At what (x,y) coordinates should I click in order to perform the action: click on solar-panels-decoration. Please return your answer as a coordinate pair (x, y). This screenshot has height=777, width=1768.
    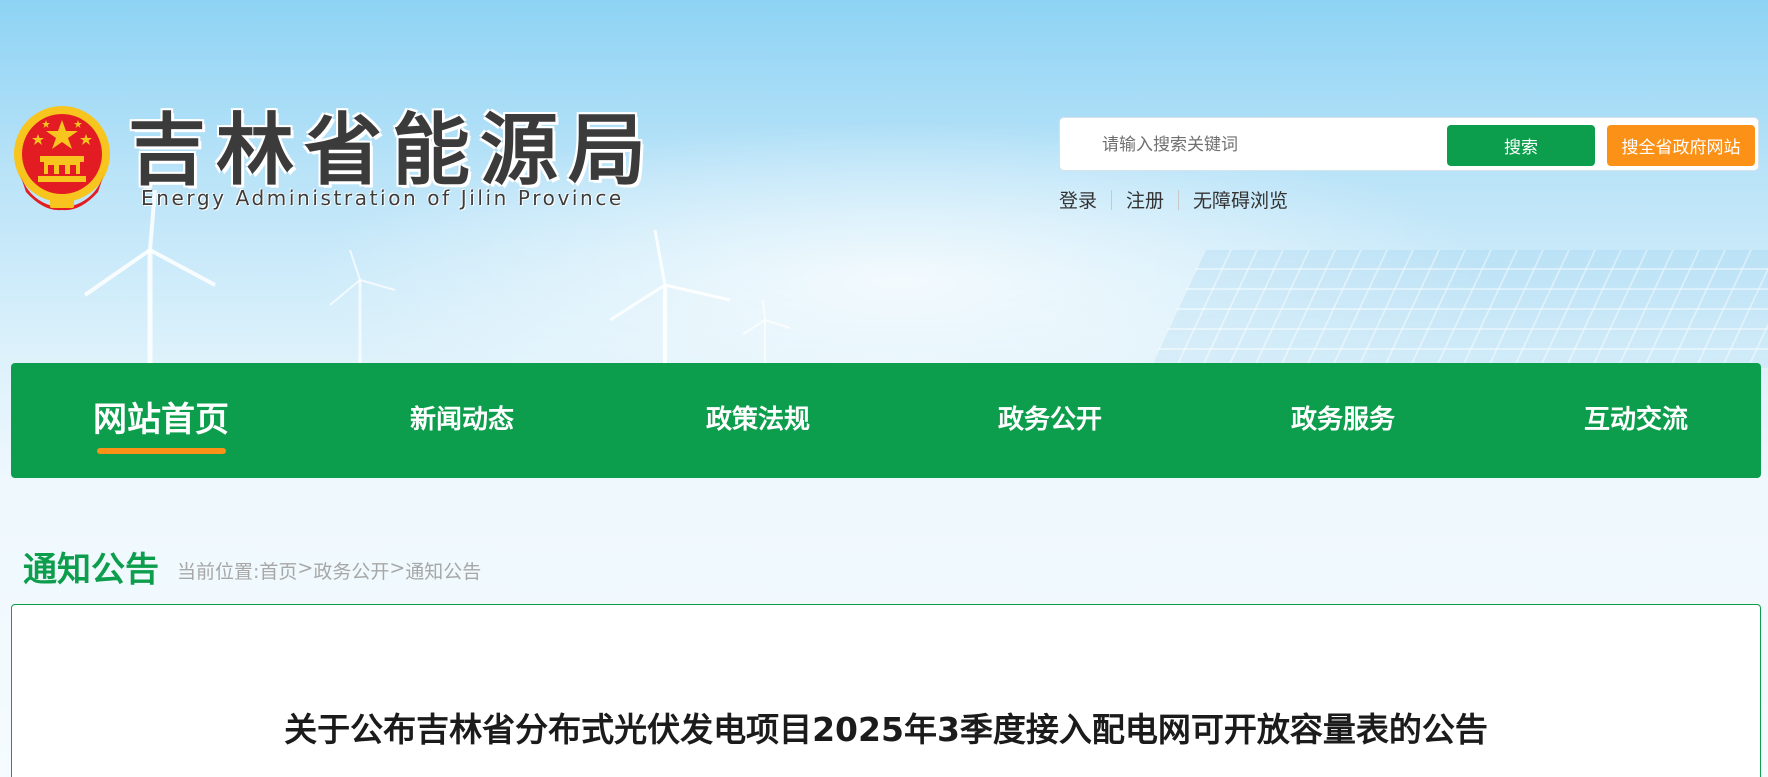
    Looking at the image, I should click on (1458, 310).